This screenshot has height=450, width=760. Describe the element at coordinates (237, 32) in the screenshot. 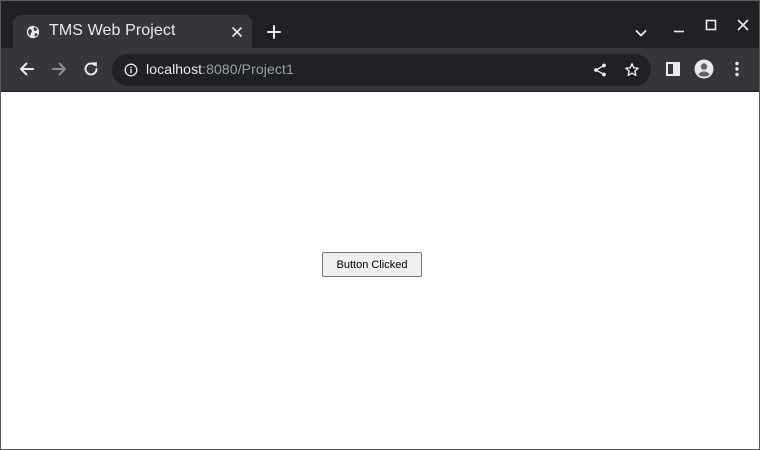

I see `tab-close-icon` at that location.